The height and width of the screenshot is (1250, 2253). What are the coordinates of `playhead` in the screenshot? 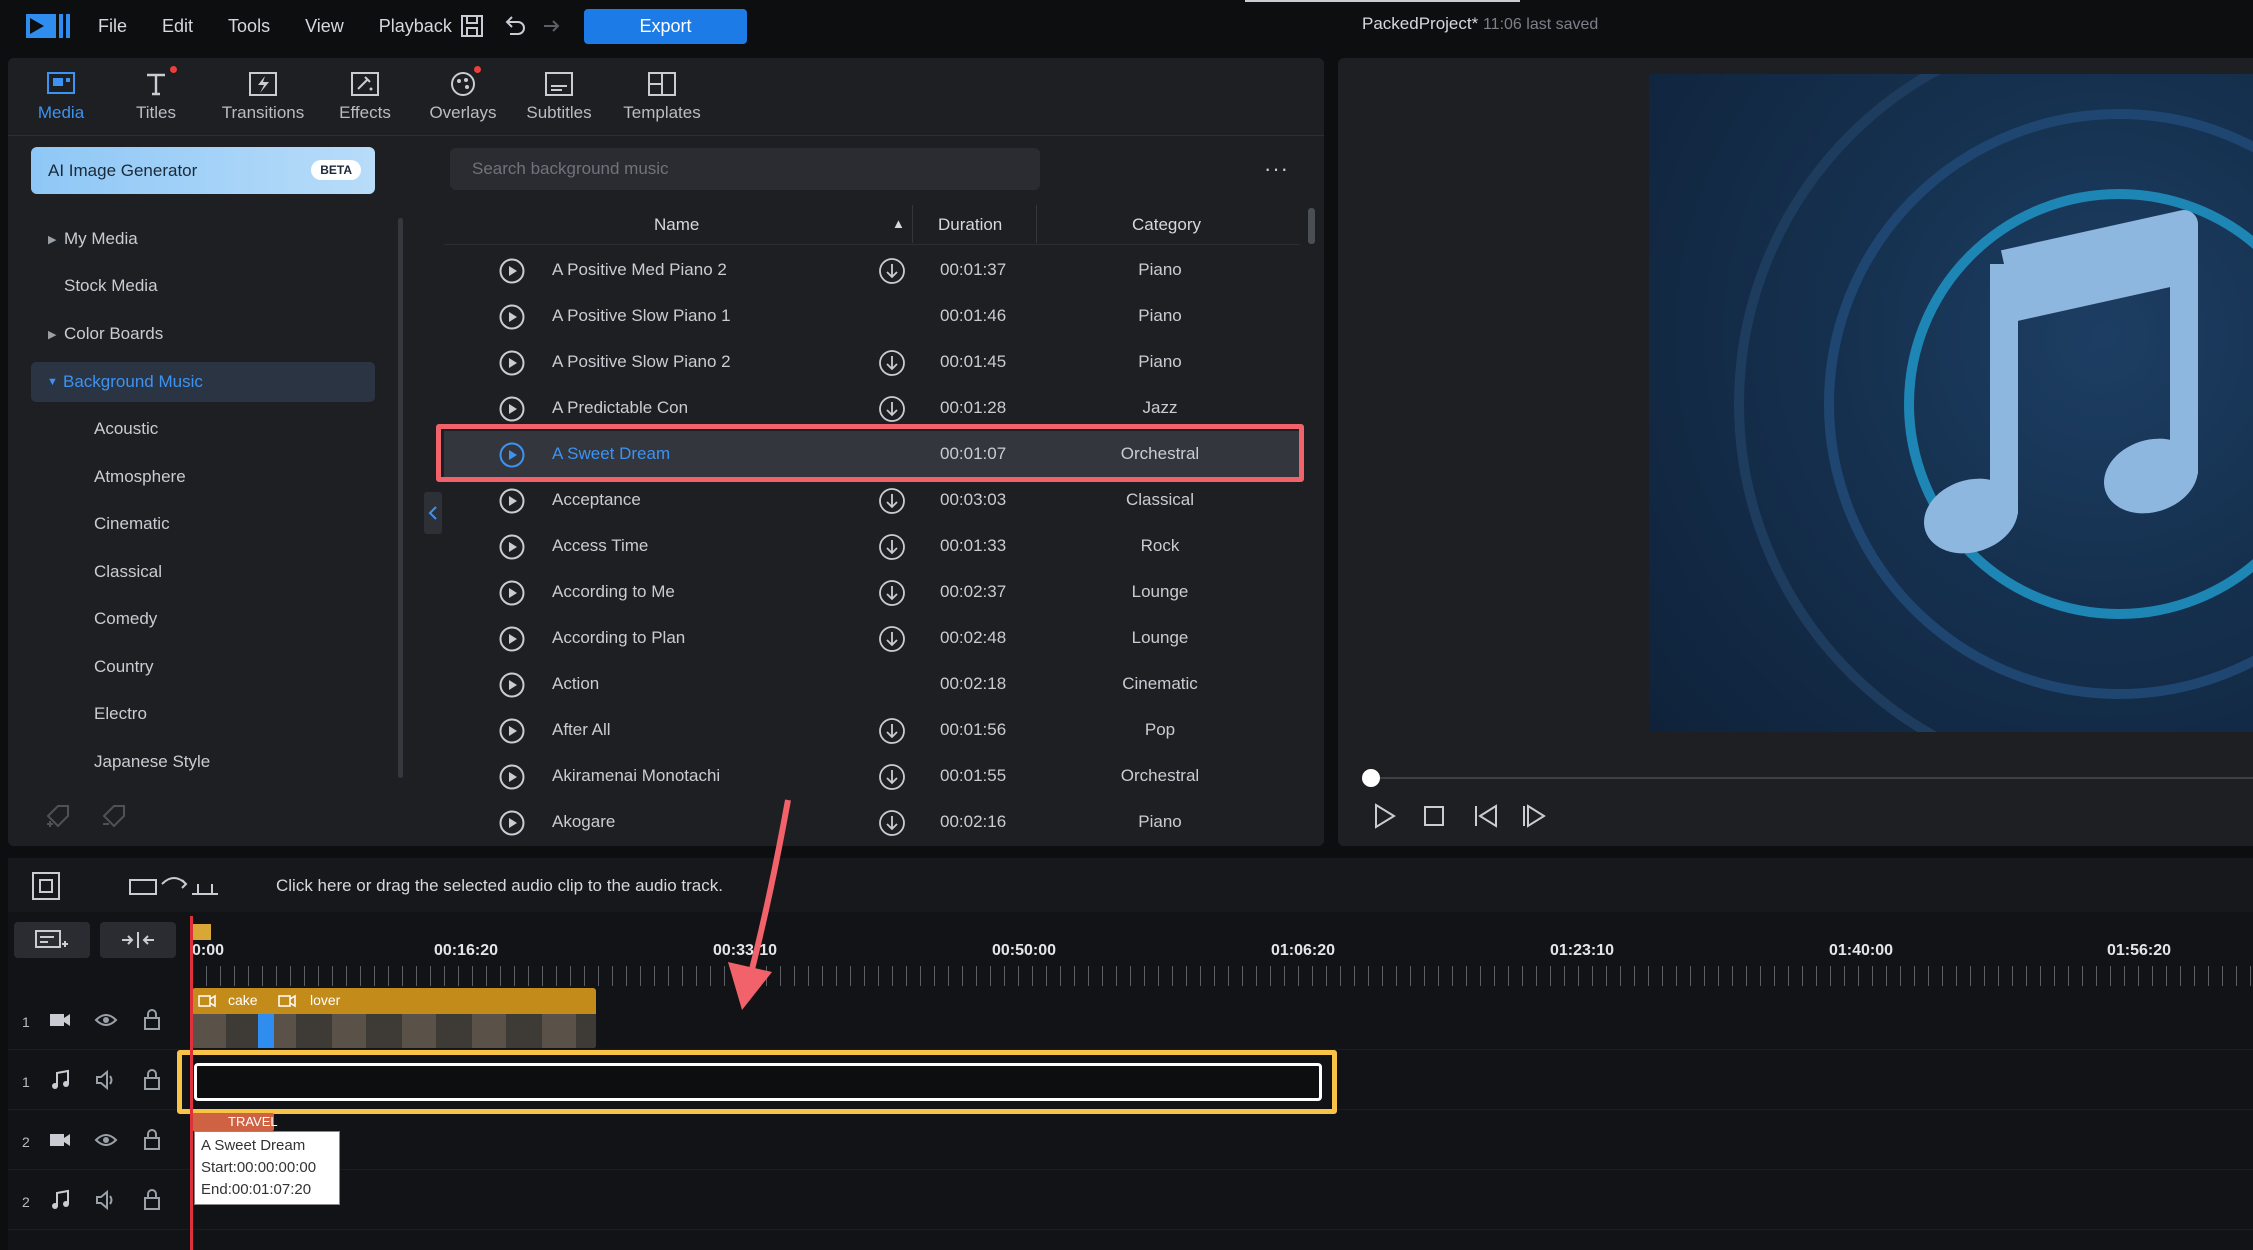 It's located at (191, 1083).